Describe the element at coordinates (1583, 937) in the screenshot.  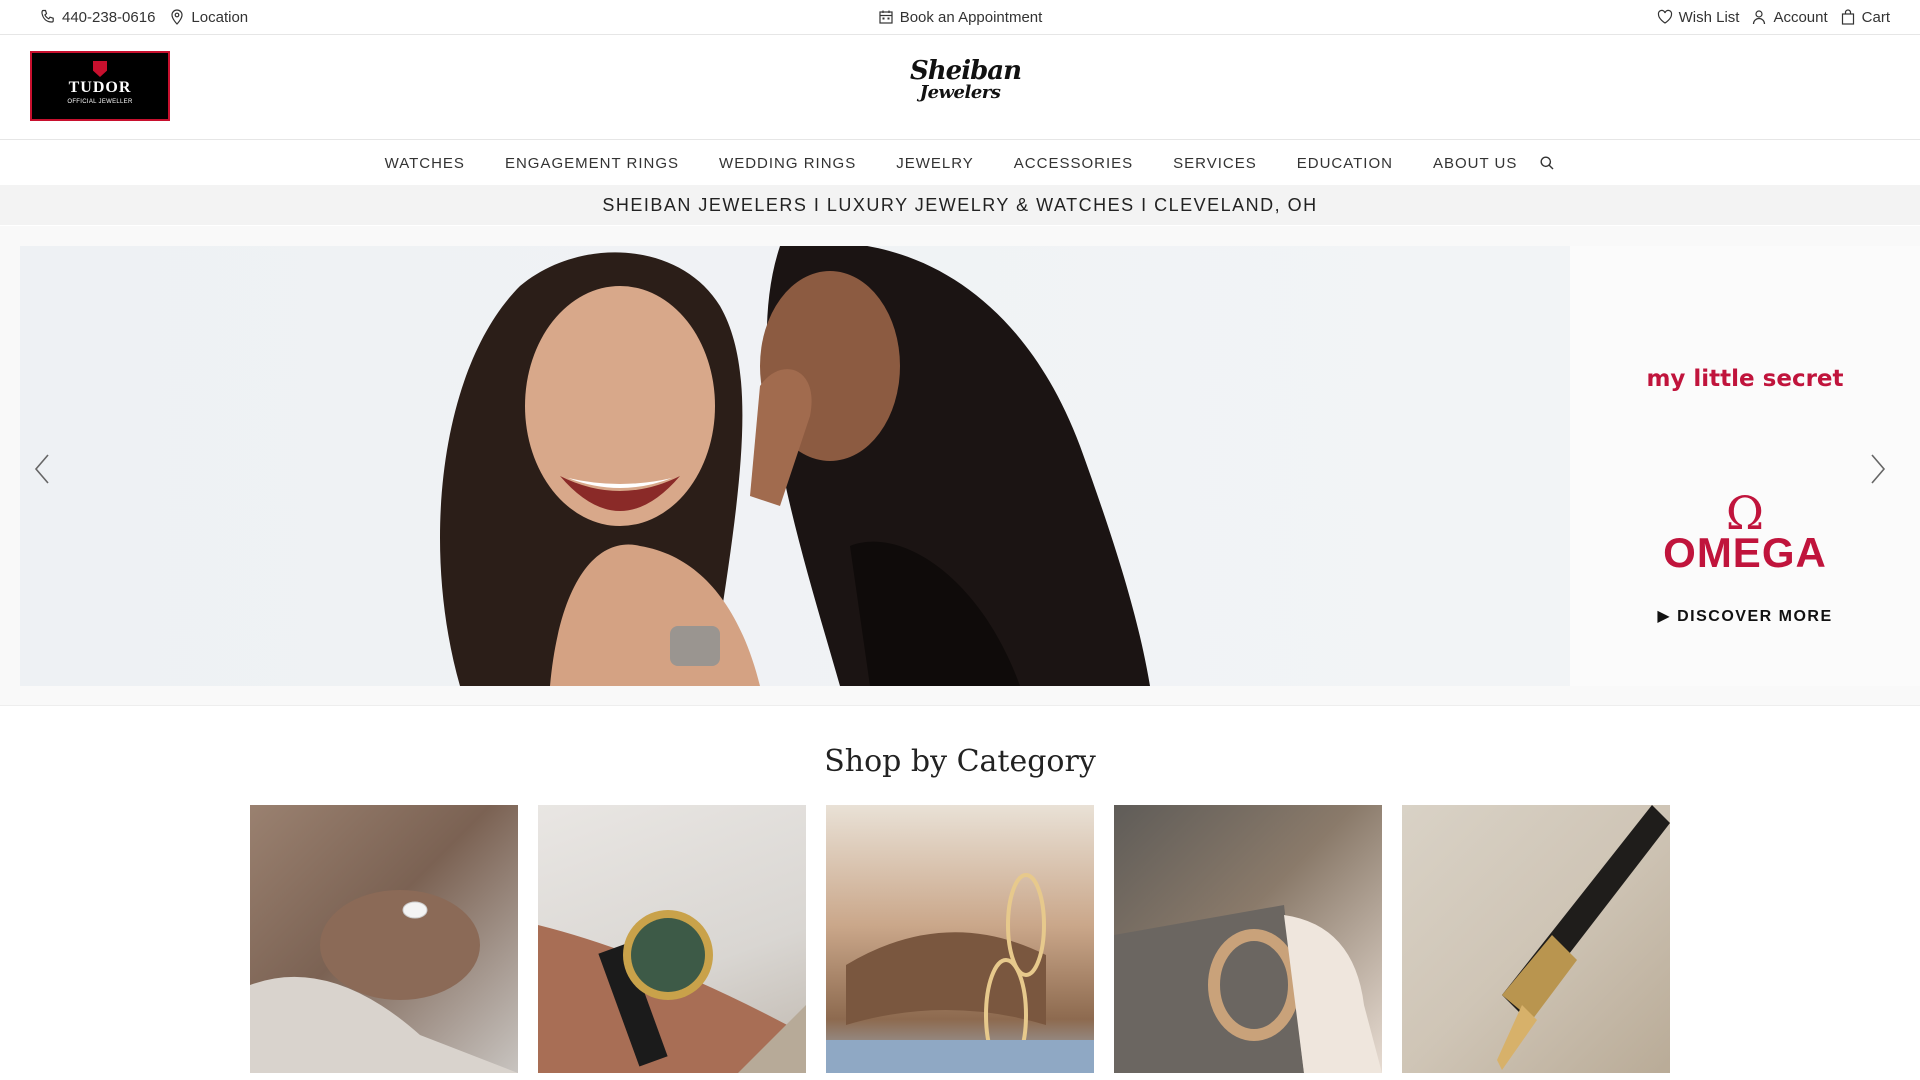
I see `fountain-pen-image` at that location.